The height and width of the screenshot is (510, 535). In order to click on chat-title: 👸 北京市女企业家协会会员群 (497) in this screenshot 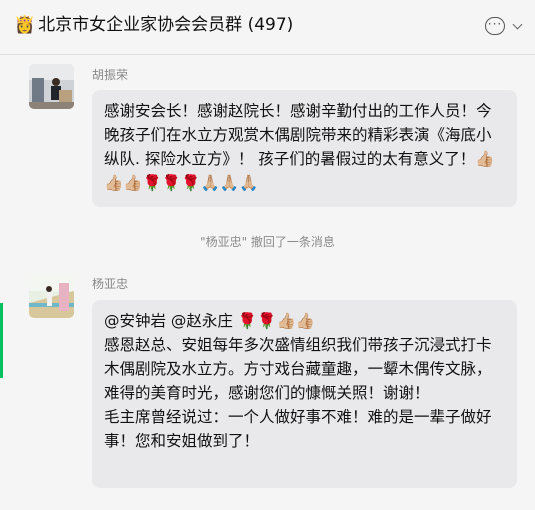, I will do `click(153, 25)`.